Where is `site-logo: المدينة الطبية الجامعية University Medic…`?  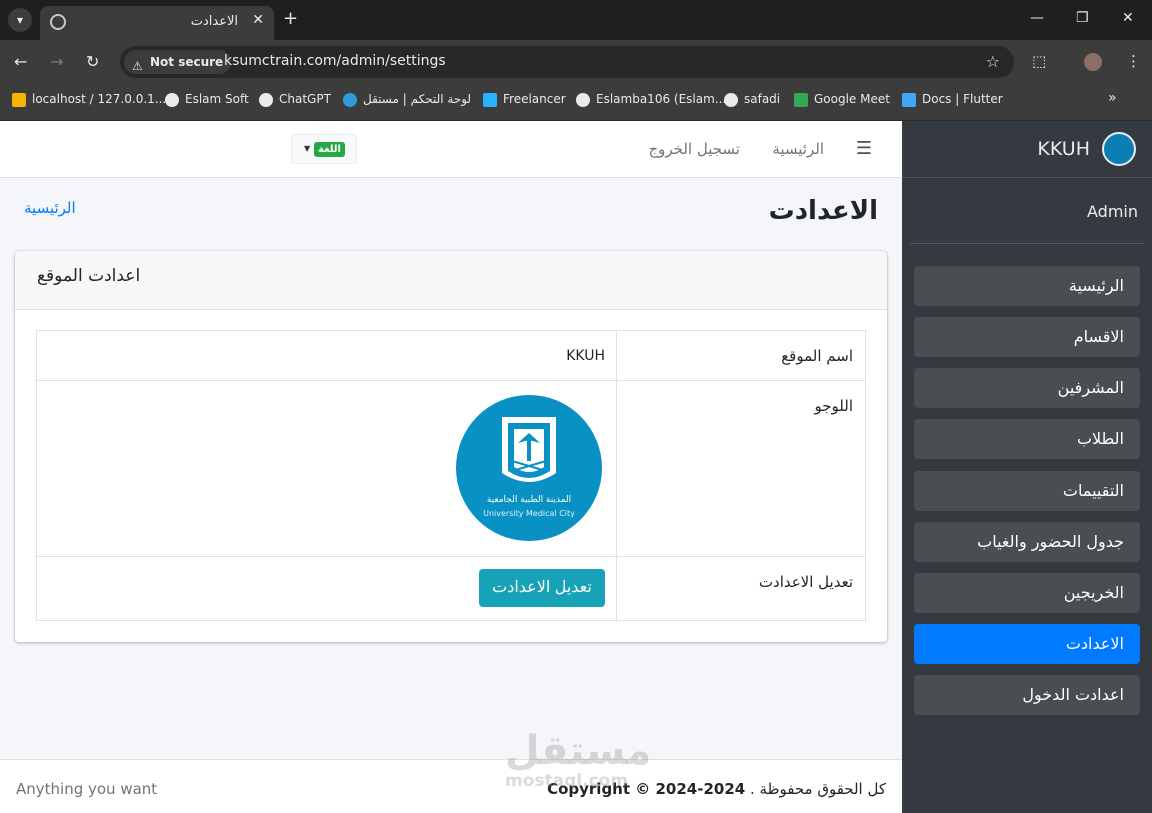 site-logo: المدينة الطبية الجامعية University Medic… is located at coordinates (529, 468).